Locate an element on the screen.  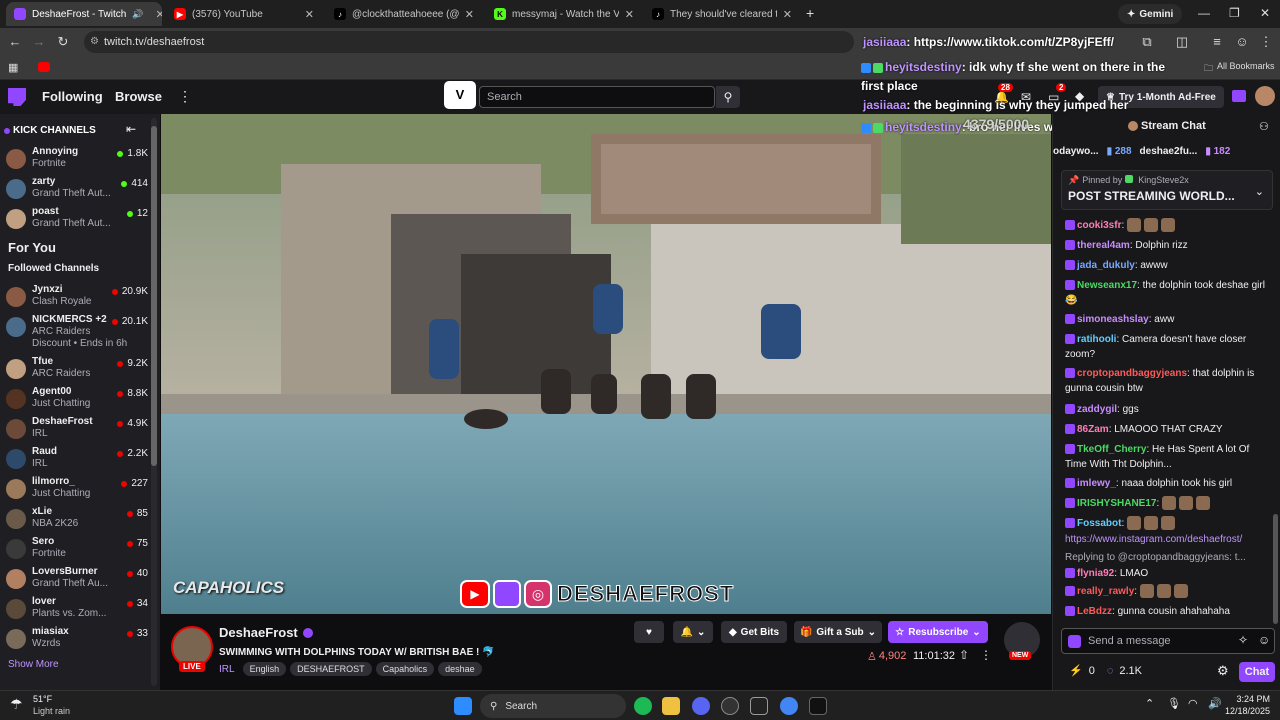
sidebar-channel: zarty Grand Theft Aut... 414 is located at coordinates (78, 191).